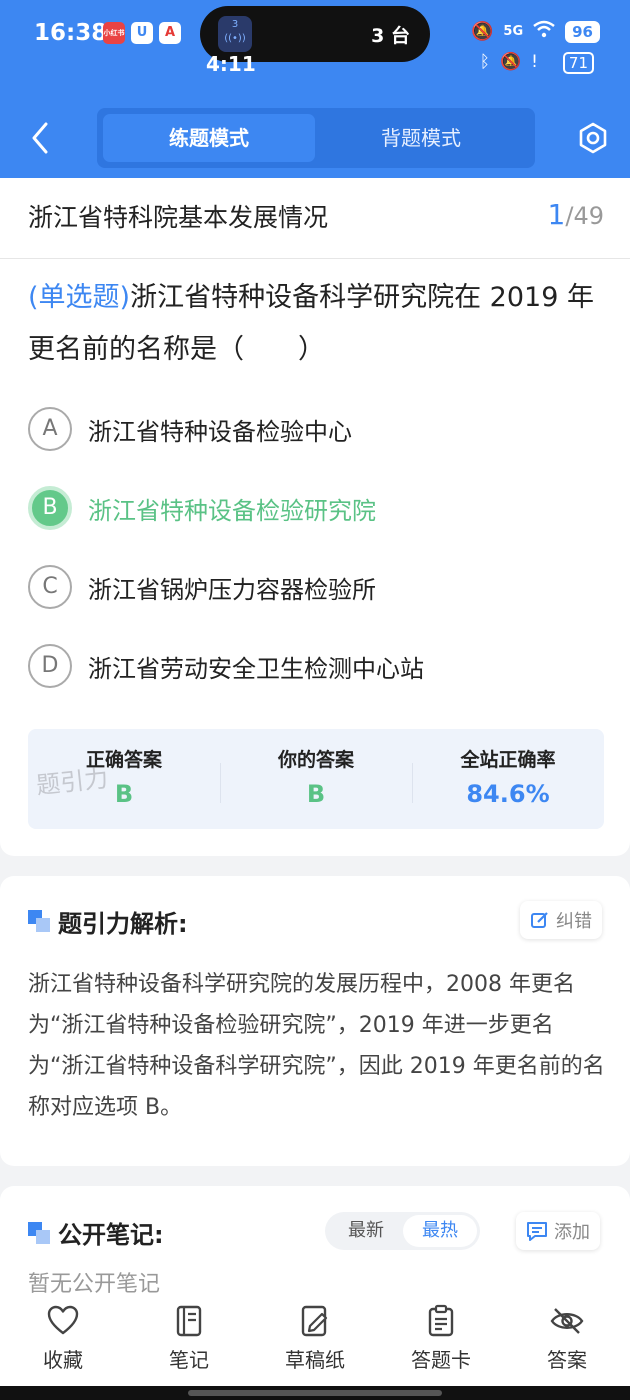  What do you see at coordinates (50, 508) in the screenshot?
I see `option-letter: B` at bounding box center [50, 508].